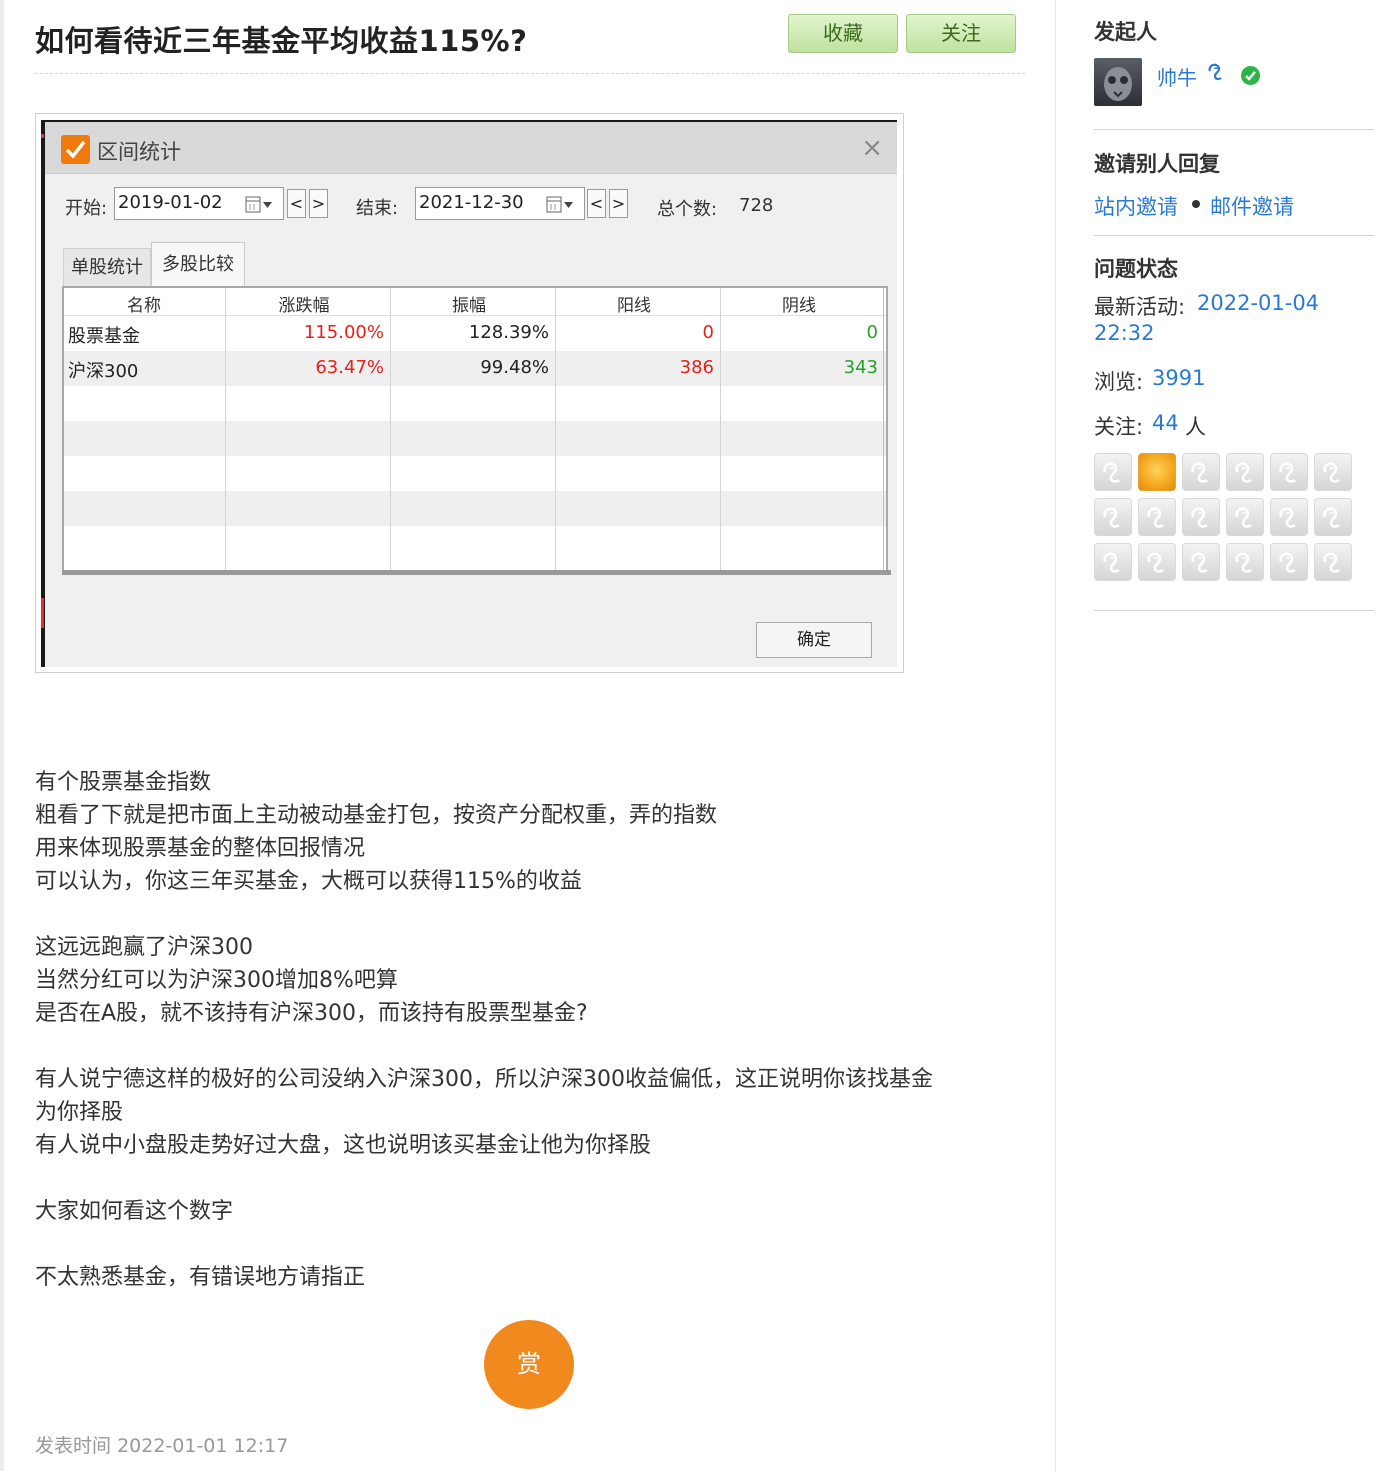 This screenshot has height=1471, width=1398. Describe the element at coordinates (311, 1013) in the screenshot. I see `body-line: 是否在A股，就不该持有沪深300，而该持有股票型基金?` at that location.